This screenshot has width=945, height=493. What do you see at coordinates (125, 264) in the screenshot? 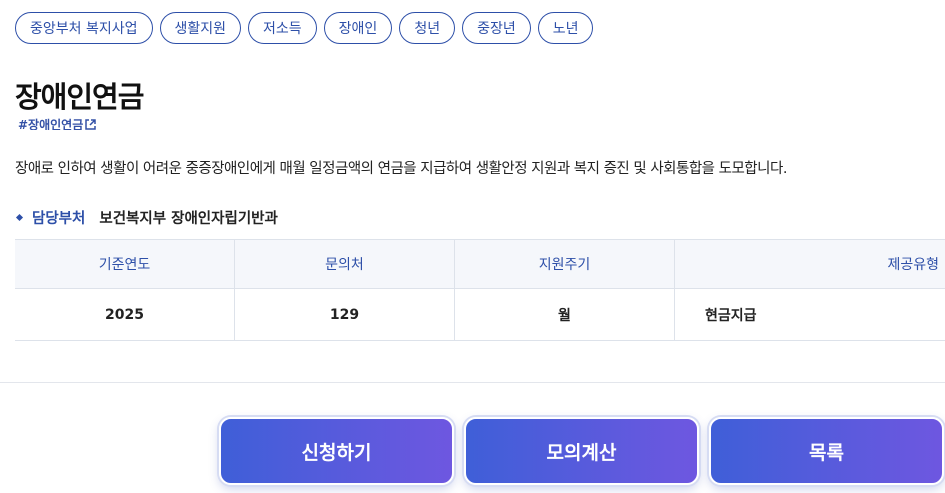
I see `header-base-year: 기준연도` at bounding box center [125, 264].